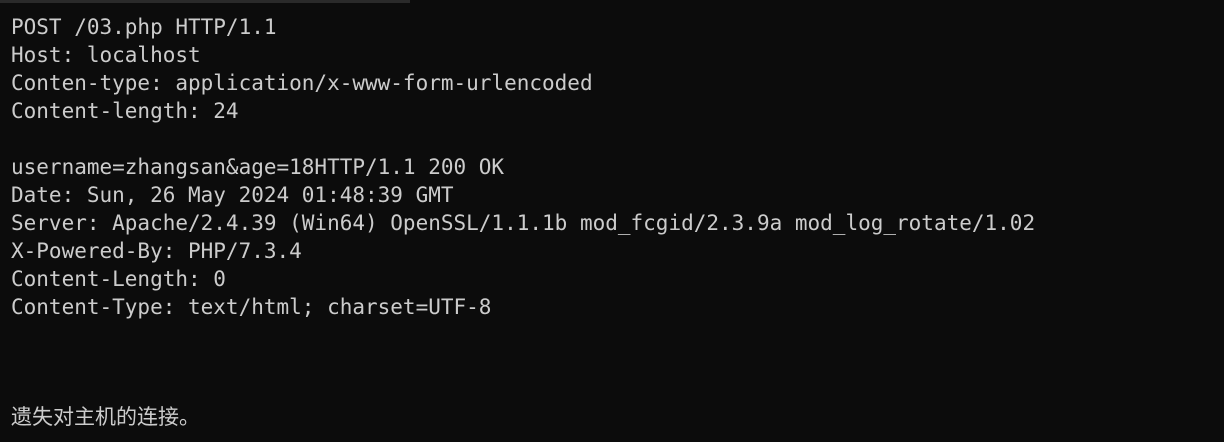 This screenshot has height=442, width=1224. What do you see at coordinates (125, 111) in the screenshot?
I see `content-length-header: Content-length: 24` at bounding box center [125, 111].